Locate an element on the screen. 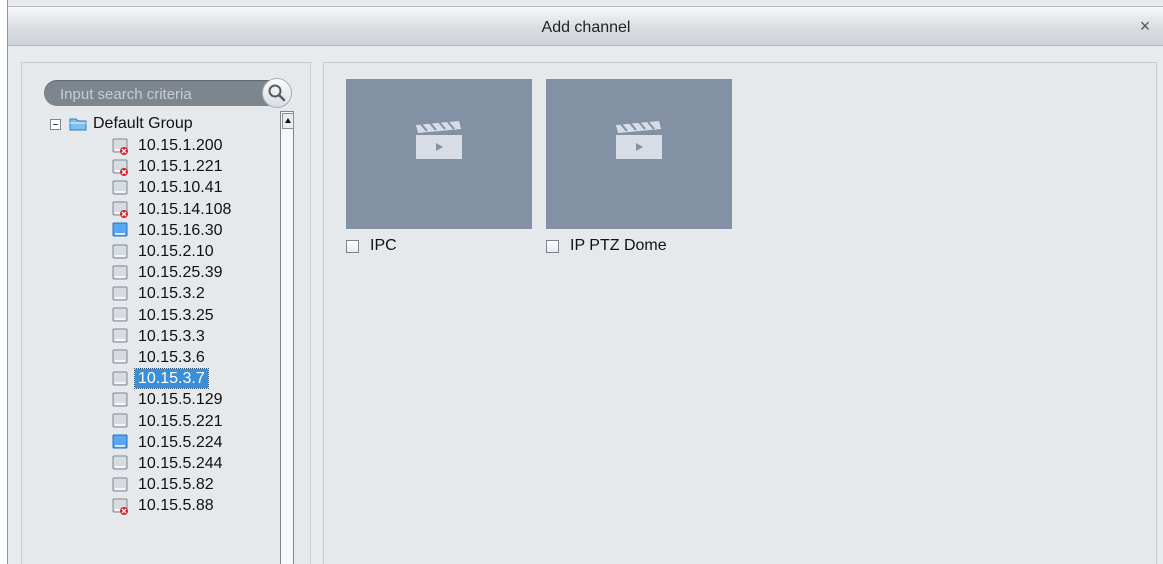 This screenshot has width=1163, height=564. tree-device-label: 10.15.3.25 is located at coordinates (176, 315).